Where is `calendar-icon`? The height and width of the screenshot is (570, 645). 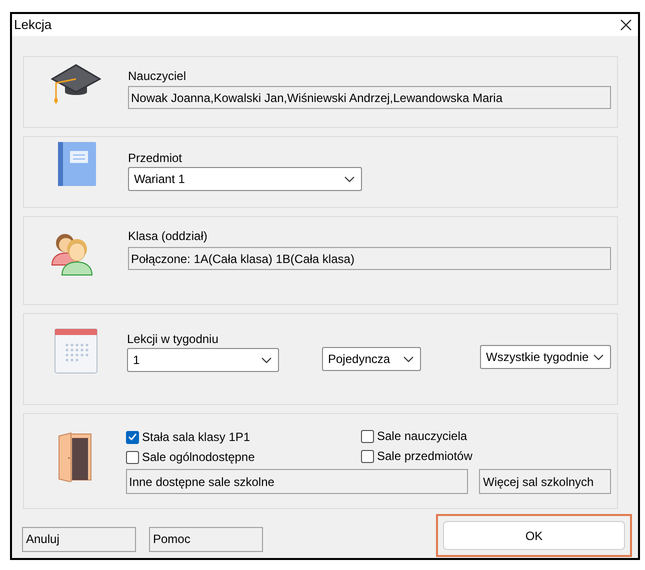
calendar-icon is located at coordinates (76, 351).